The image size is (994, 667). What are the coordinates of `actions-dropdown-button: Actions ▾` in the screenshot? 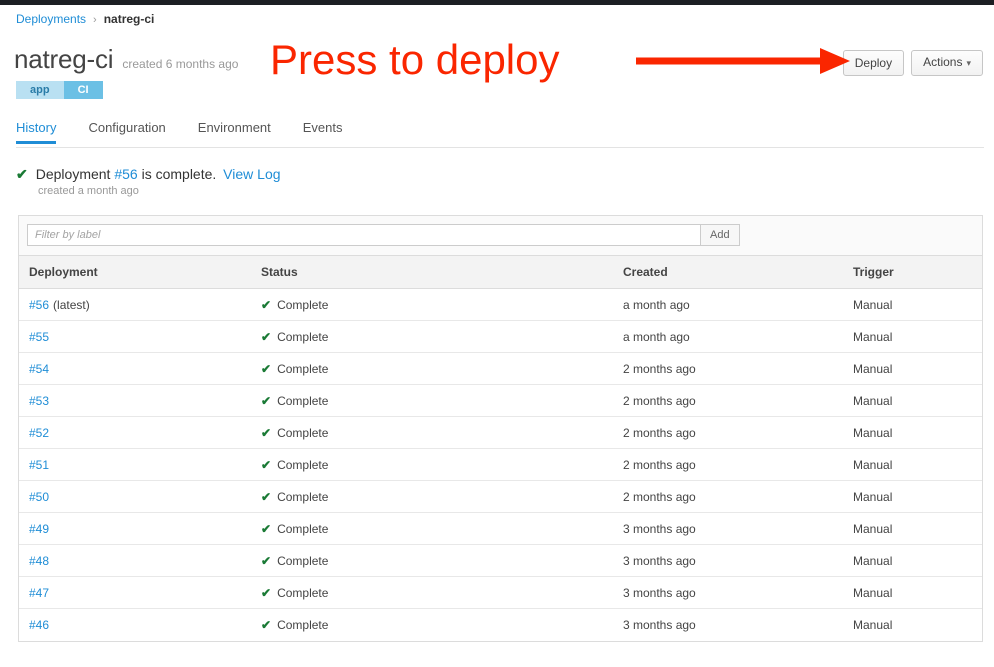 It's located at (947, 63).